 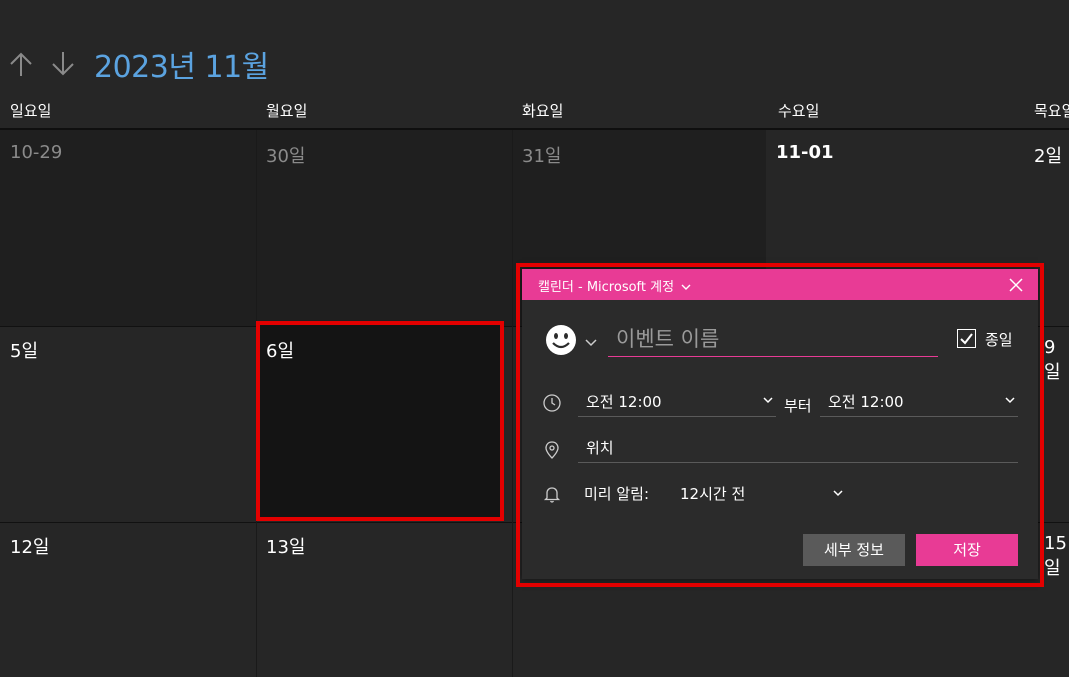 What do you see at coordinates (36, 152) in the screenshot?
I see `day-number: 10-29` at bounding box center [36, 152].